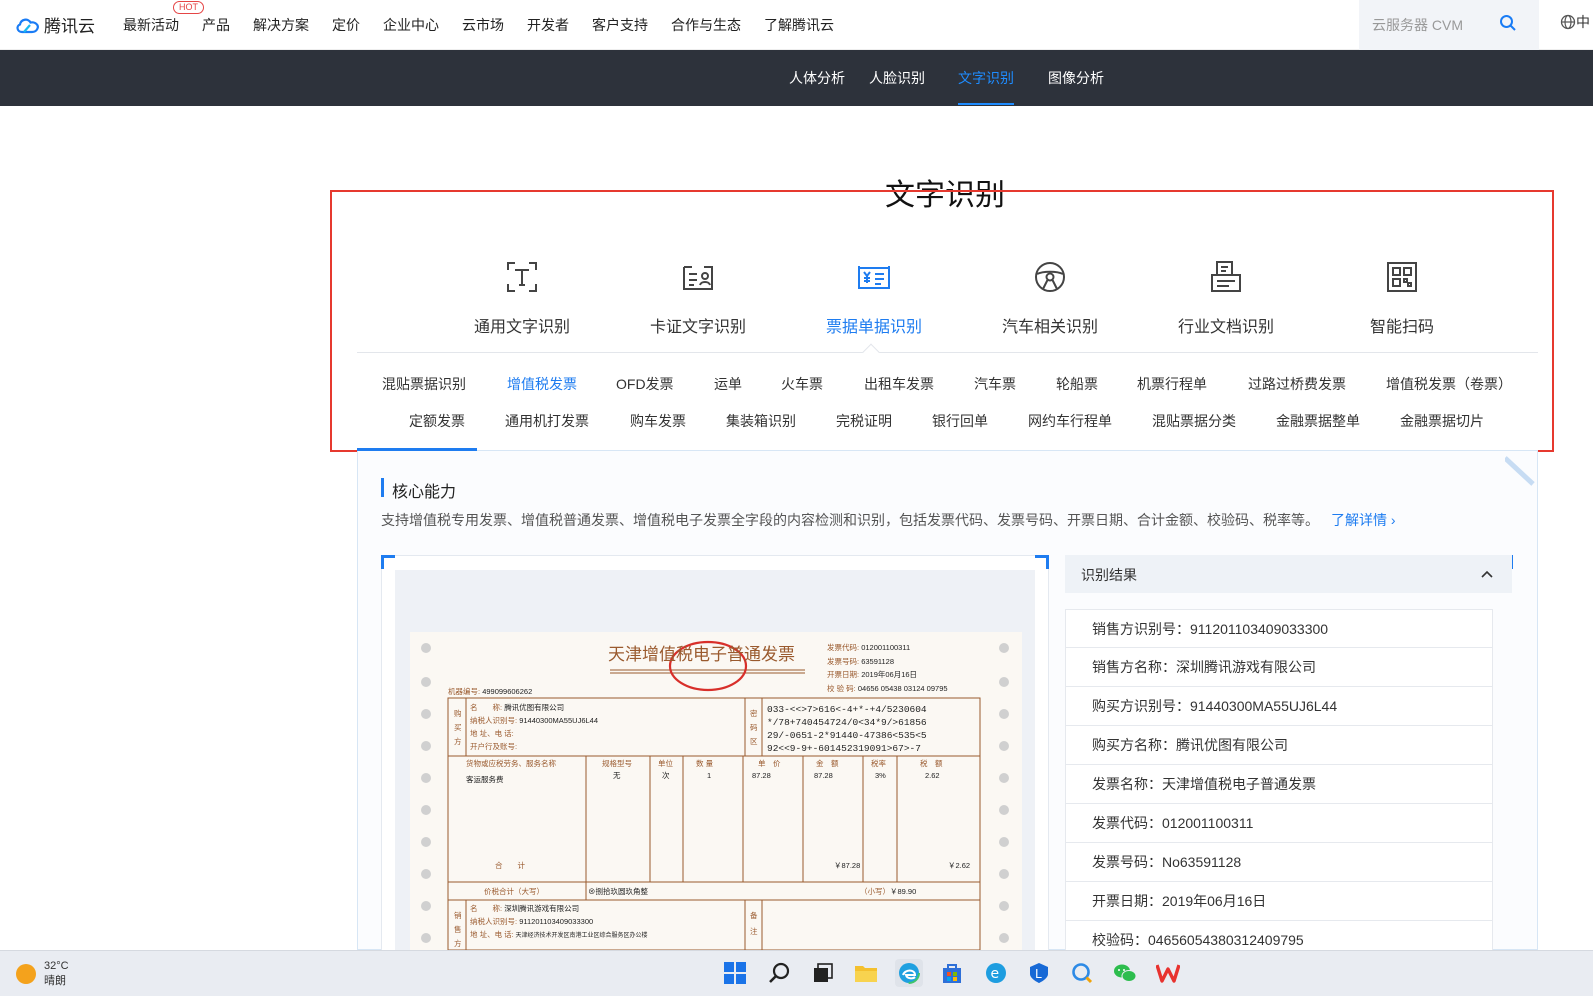 The height and width of the screenshot is (996, 1593). What do you see at coordinates (620, 25) in the screenshot?
I see `nav-item-support: 客户支持` at bounding box center [620, 25].